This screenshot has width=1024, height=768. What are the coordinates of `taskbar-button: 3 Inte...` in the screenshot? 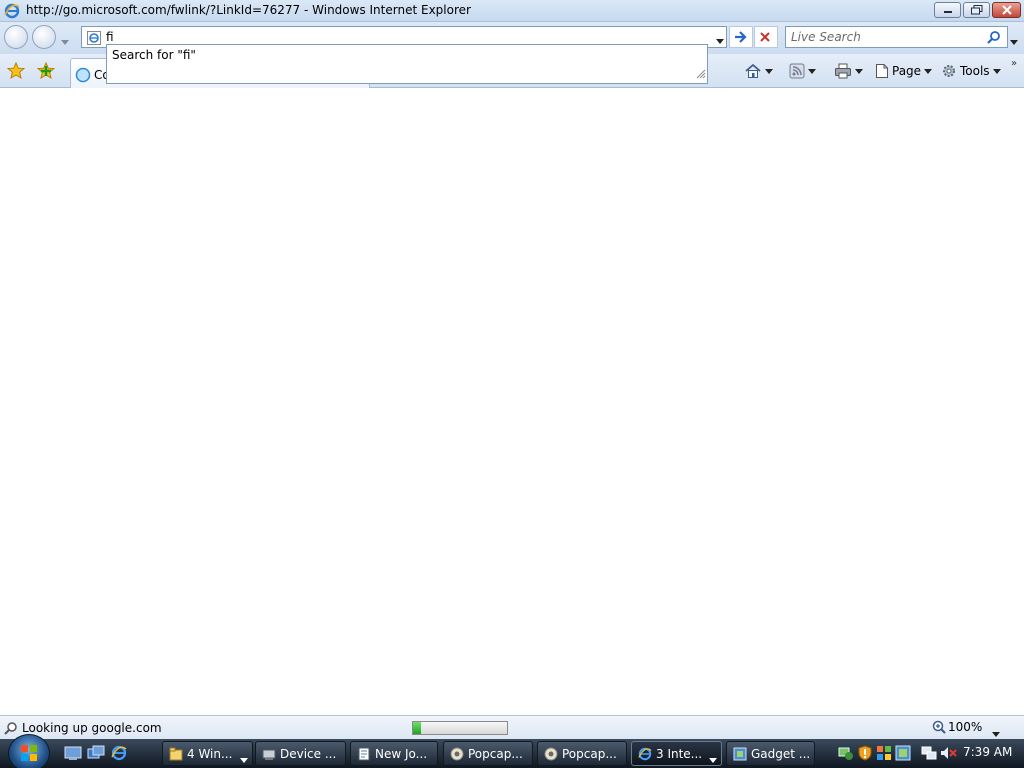 It's located at (676, 753).